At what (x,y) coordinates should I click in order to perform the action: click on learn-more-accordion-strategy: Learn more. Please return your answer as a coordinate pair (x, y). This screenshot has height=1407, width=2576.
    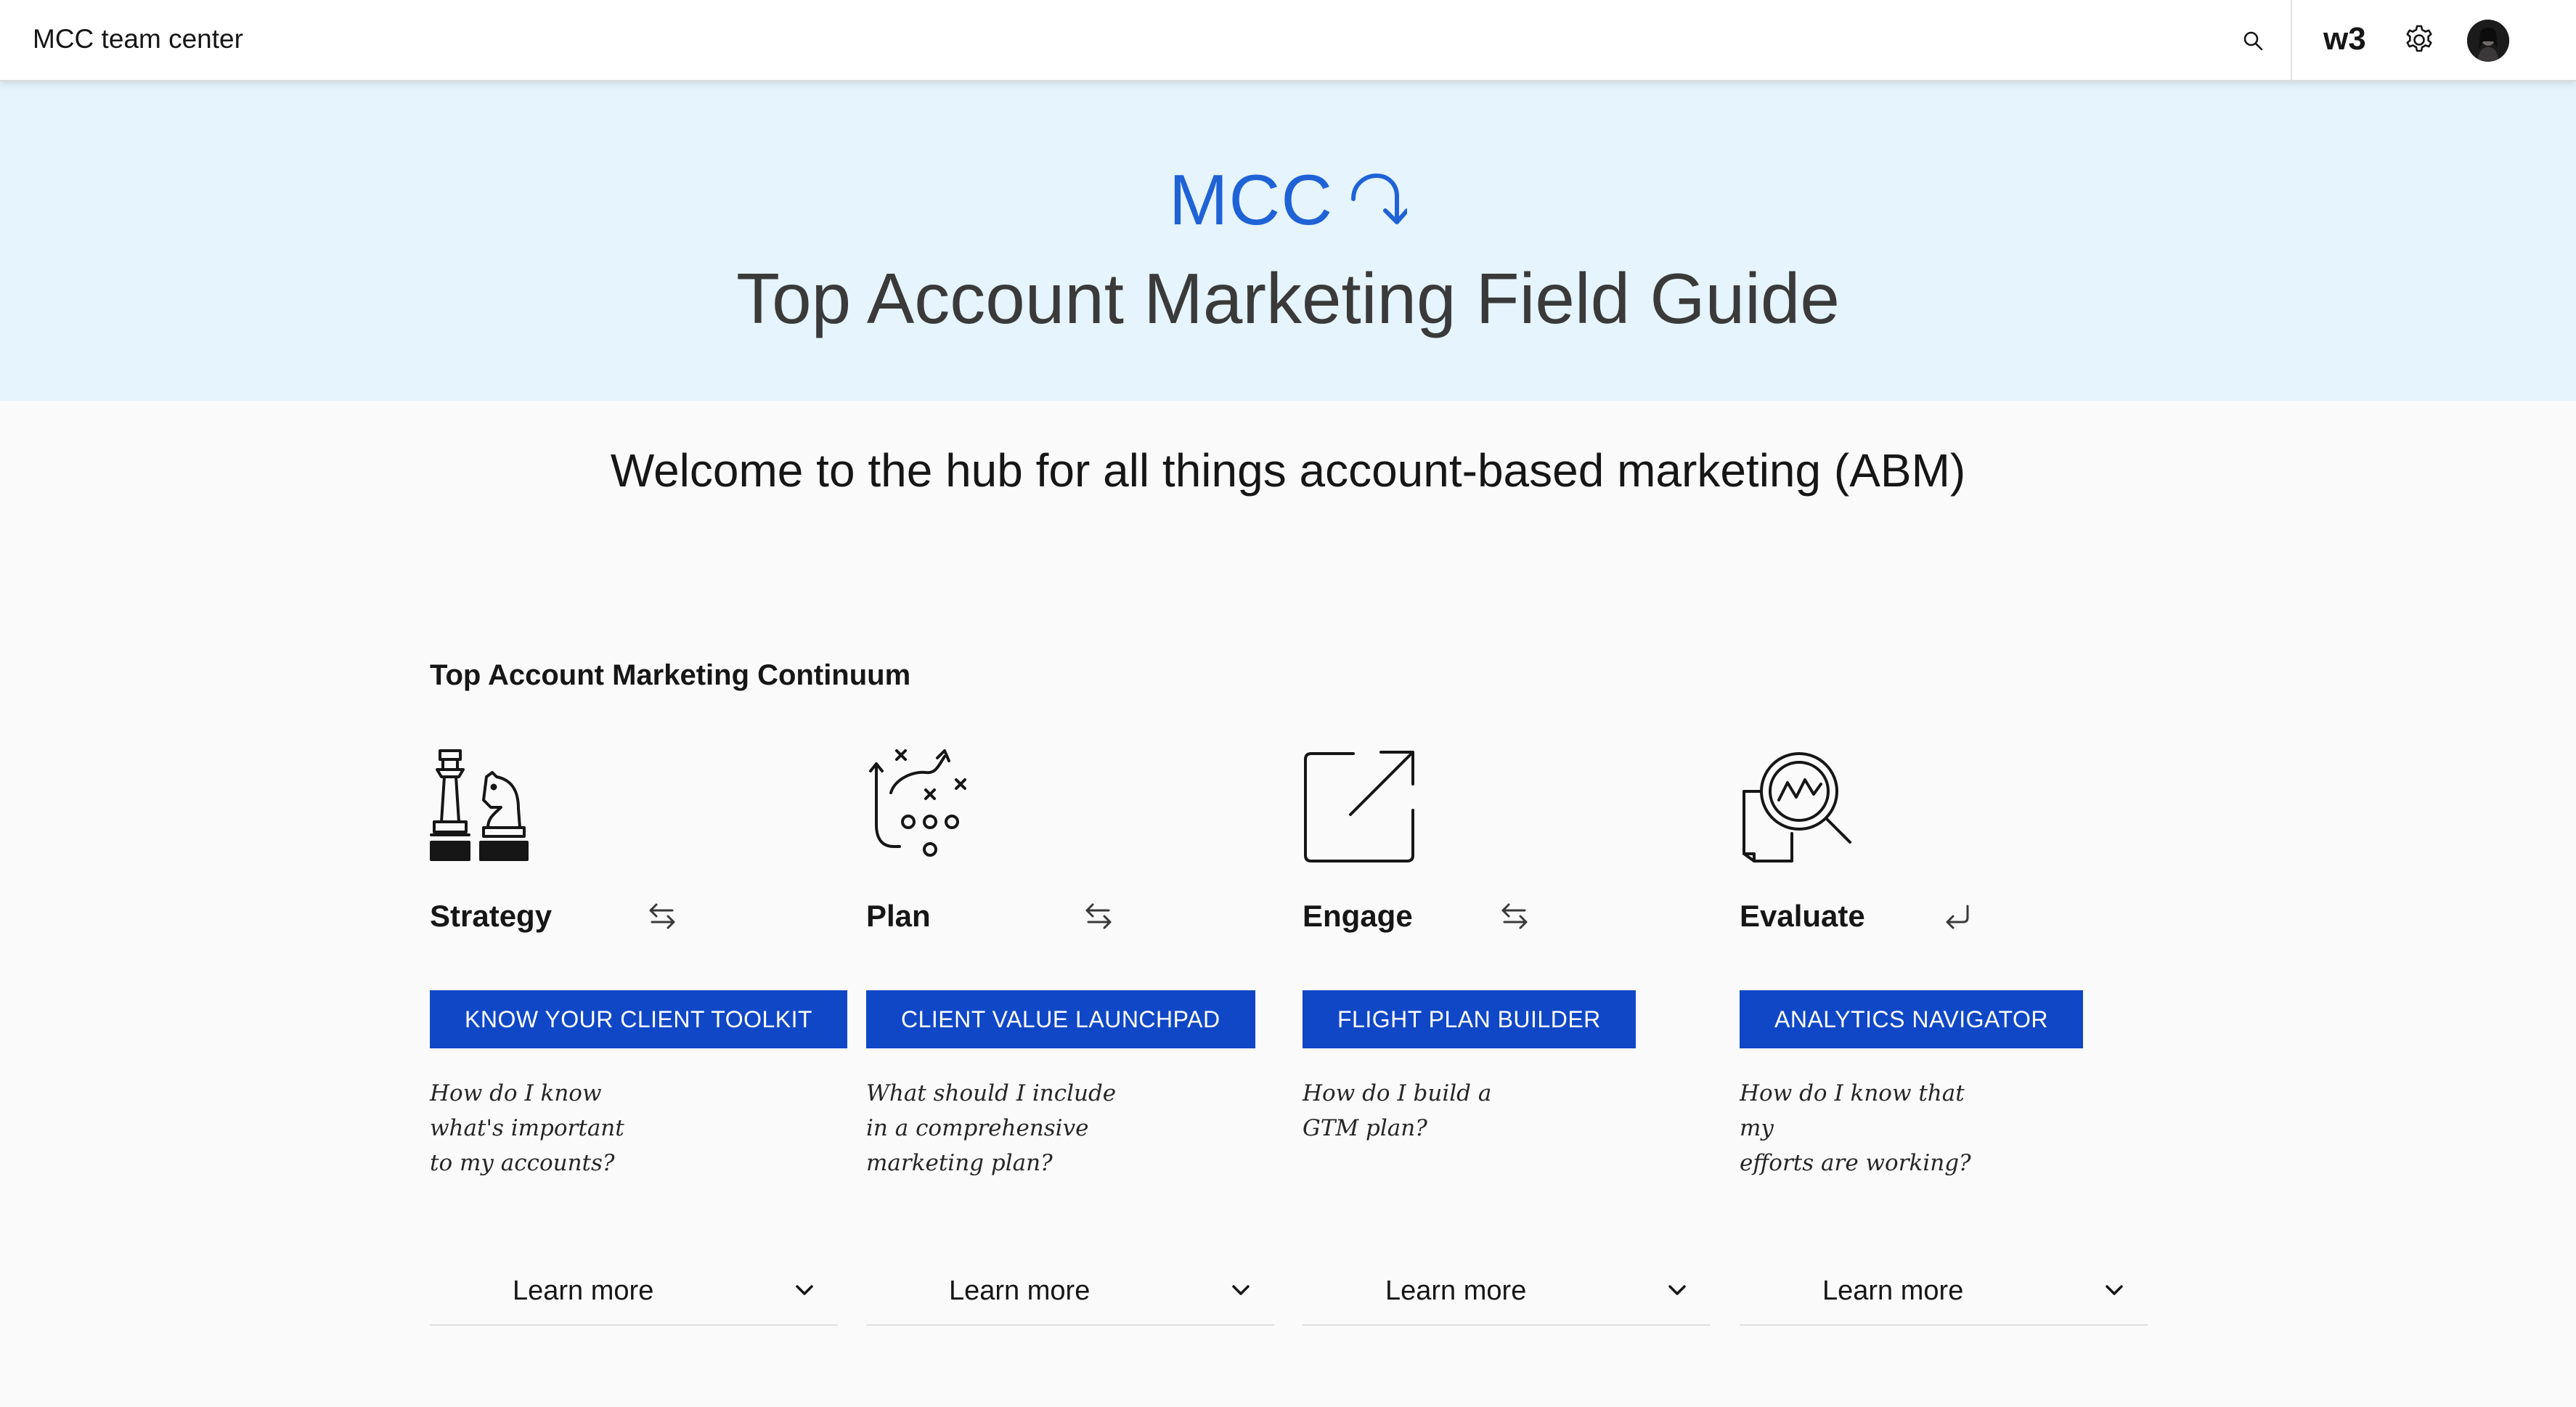
    Looking at the image, I should click on (634, 1283).